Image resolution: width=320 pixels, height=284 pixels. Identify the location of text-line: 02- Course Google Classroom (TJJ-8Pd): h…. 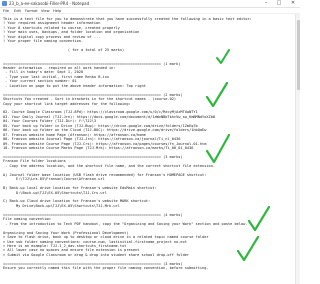
(100, 112).